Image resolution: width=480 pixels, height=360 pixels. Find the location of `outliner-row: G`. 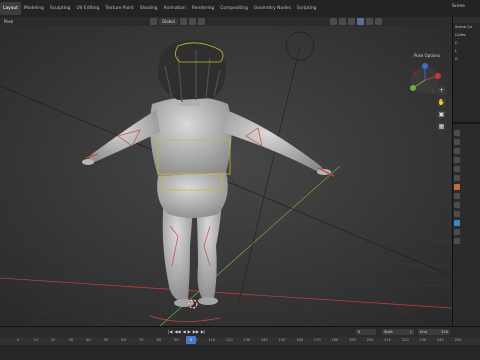

outliner-row: G is located at coordinates (466, 59).